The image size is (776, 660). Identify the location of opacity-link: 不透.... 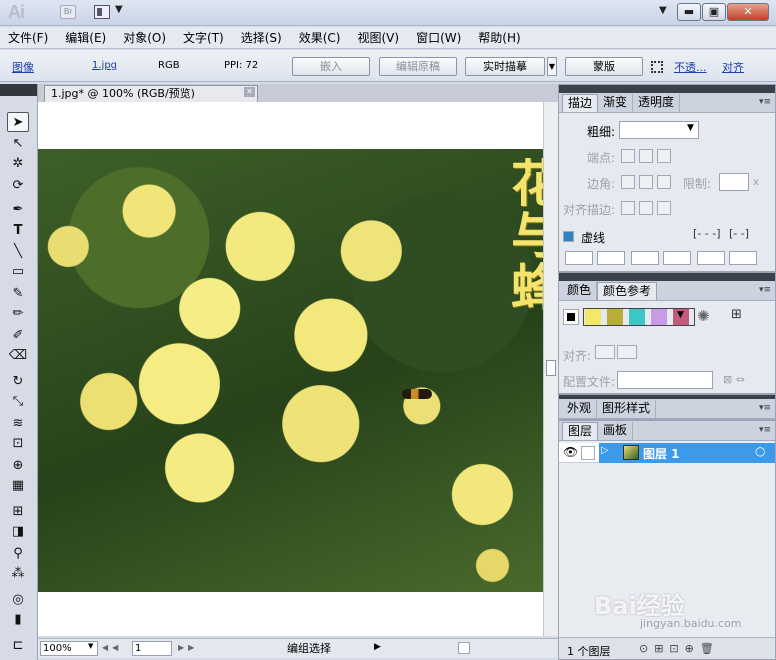
(690, 67).